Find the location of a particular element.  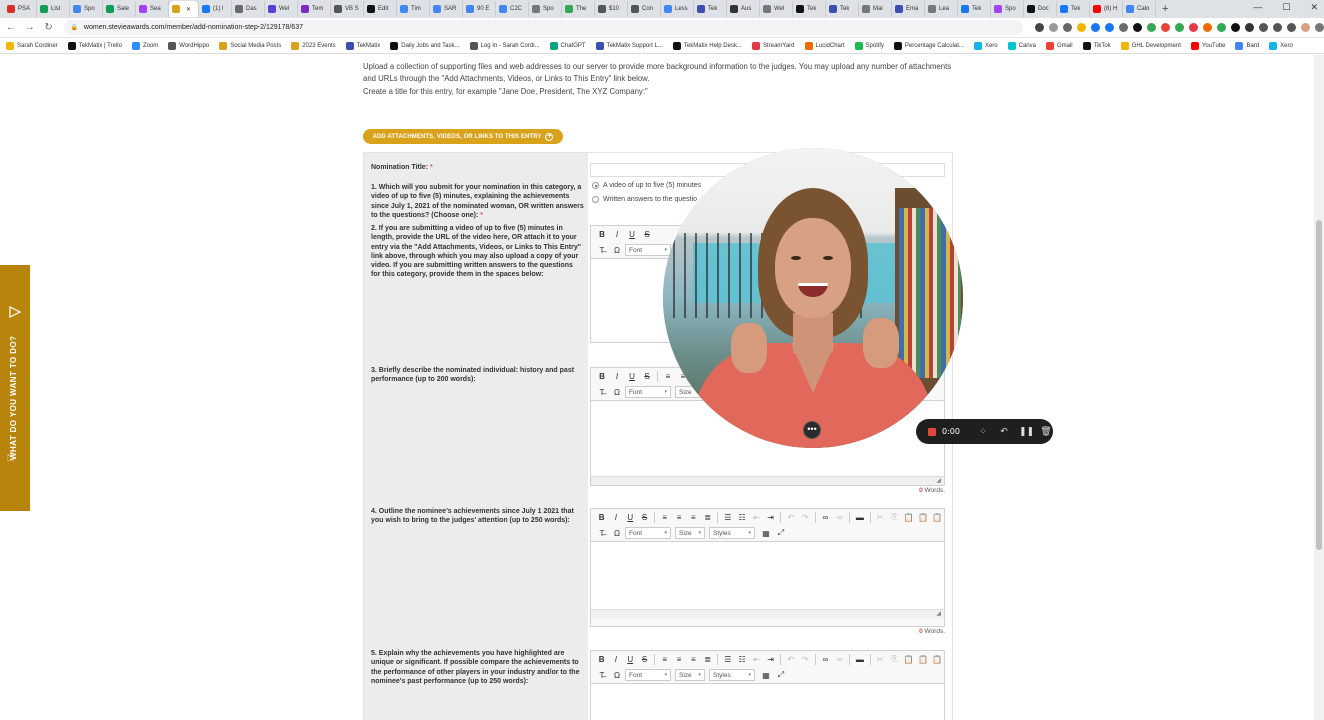

browser-tab: ✕ is located at coordinates (184, 9).